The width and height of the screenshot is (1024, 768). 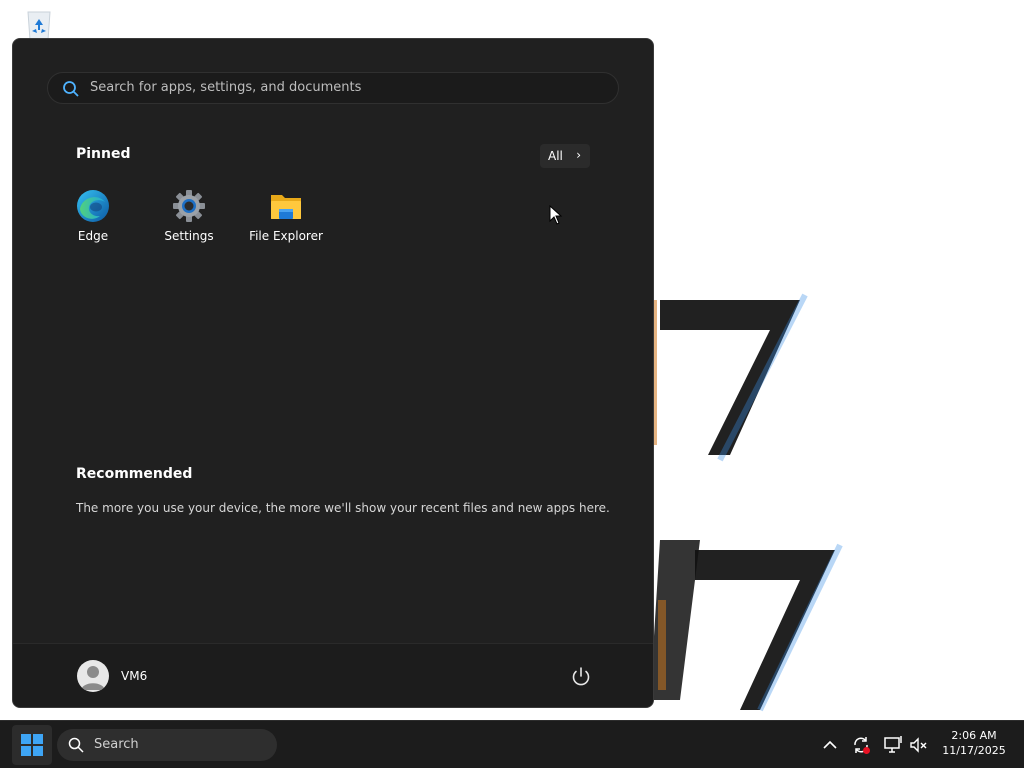 What do you see at coordinates (581, 677) in the screenshot?
I see `power-icon` at bounding box center [581, 677].